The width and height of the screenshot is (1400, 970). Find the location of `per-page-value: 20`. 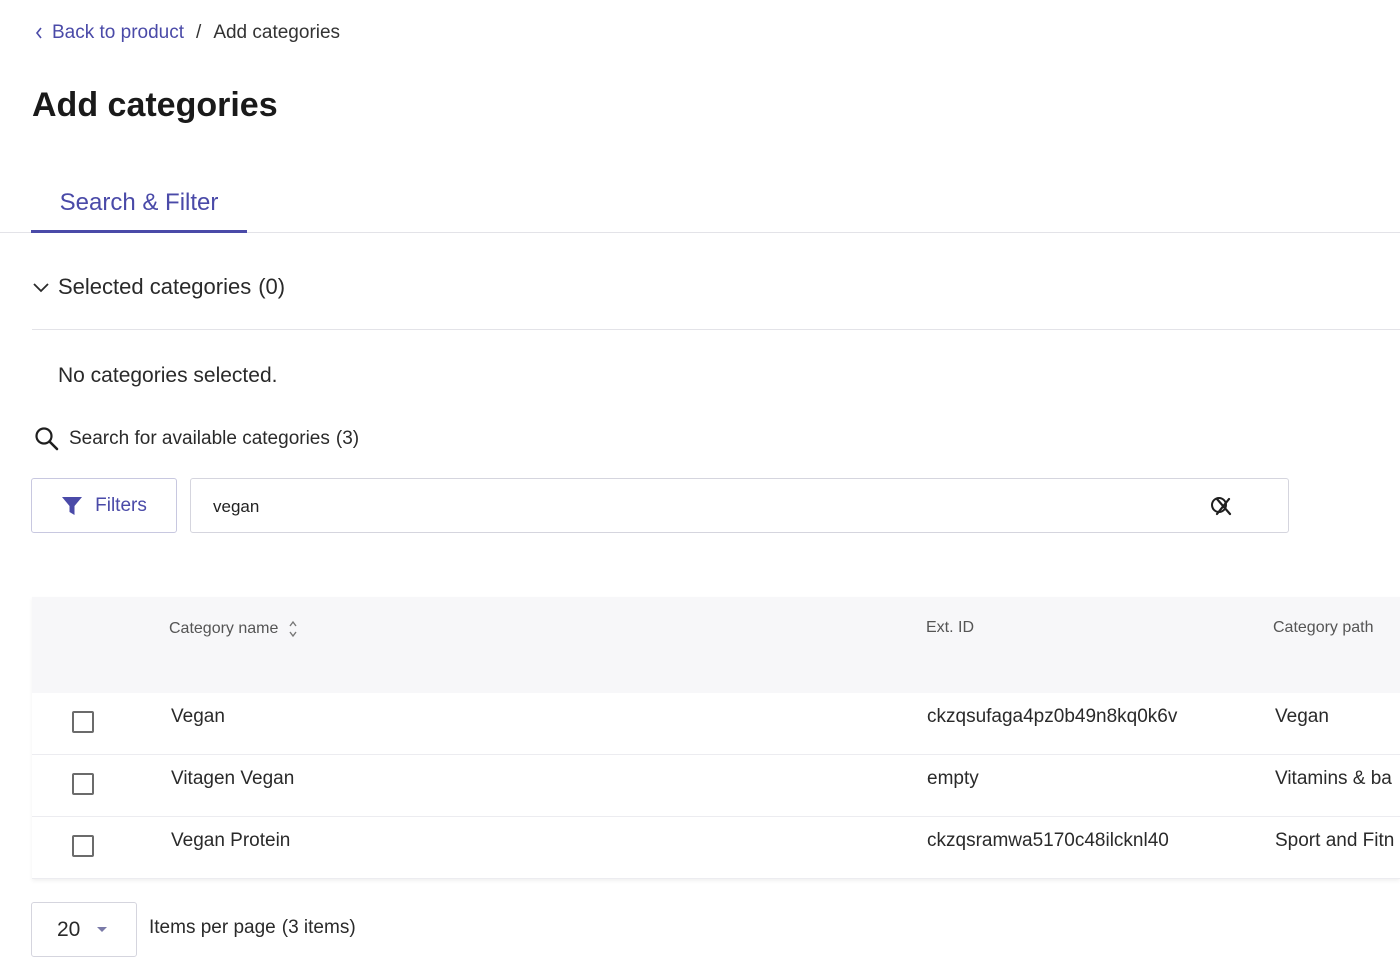

per-page-value: 20 is located at coordinates (69, 929).